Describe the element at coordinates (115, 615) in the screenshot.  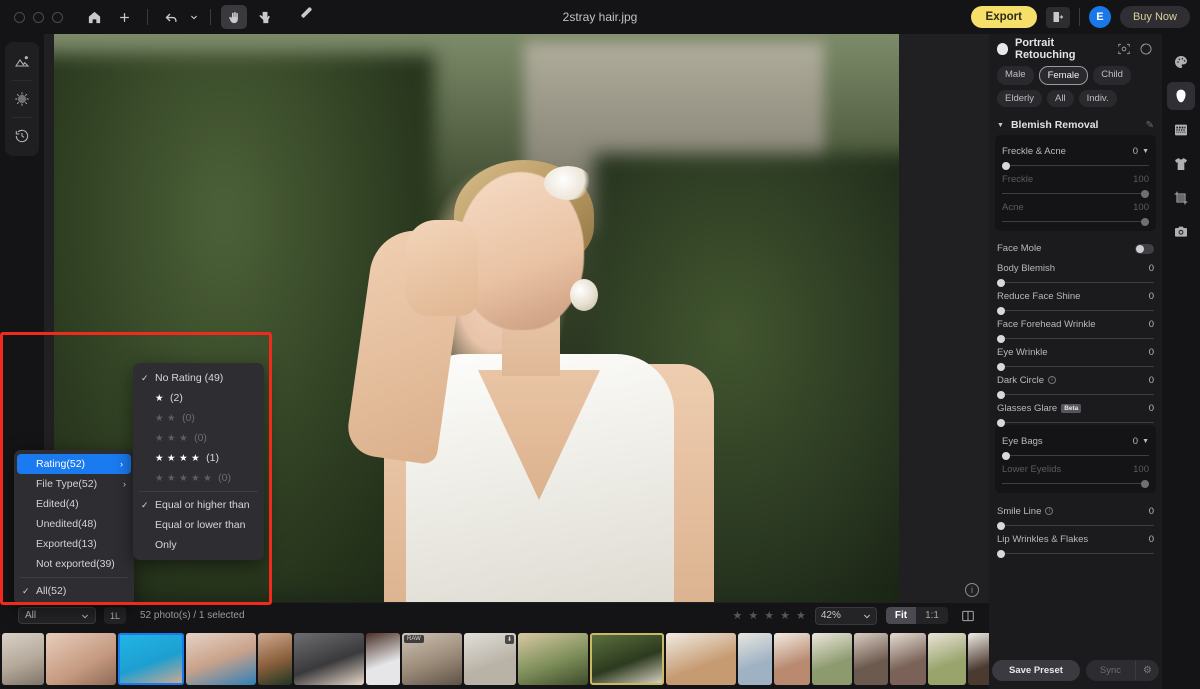
I see `layer-count-button: 1L` at that location.